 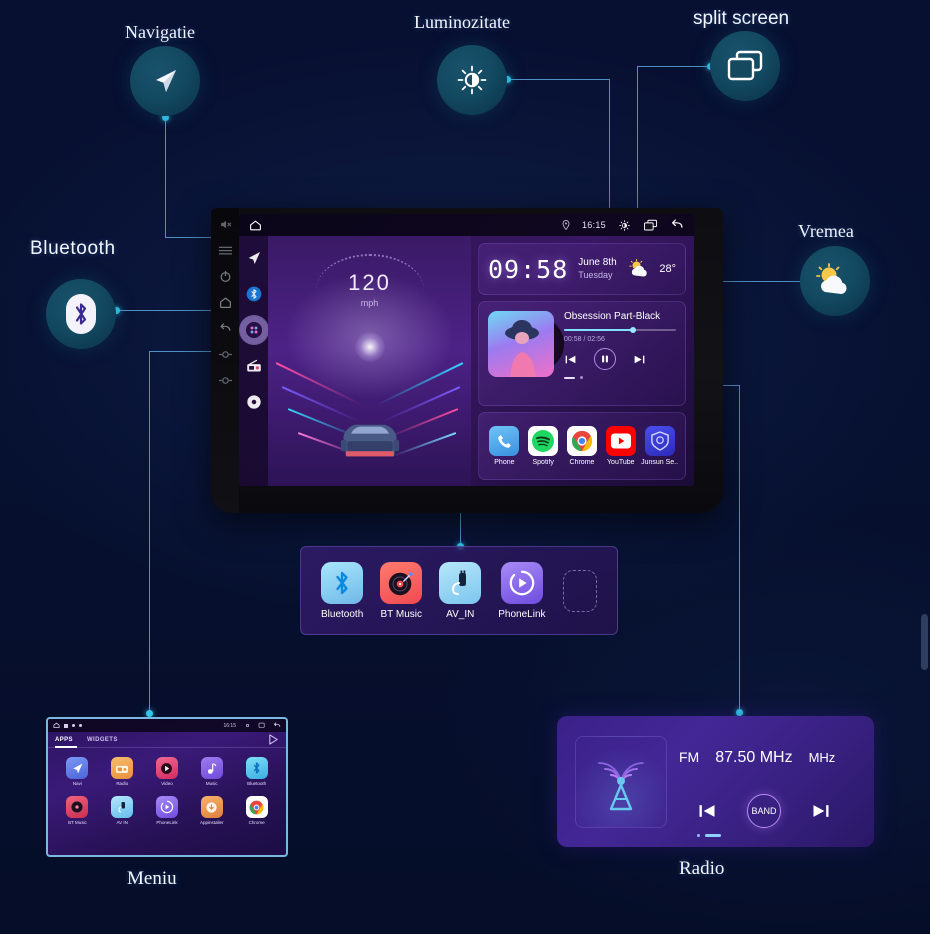 I want to click on connector-split-v, so click(x=637, y=145).